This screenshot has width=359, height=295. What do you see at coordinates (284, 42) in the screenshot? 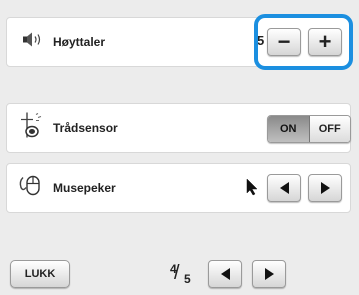
I see `volume-down-button: −` at bounding box center [284, 42].